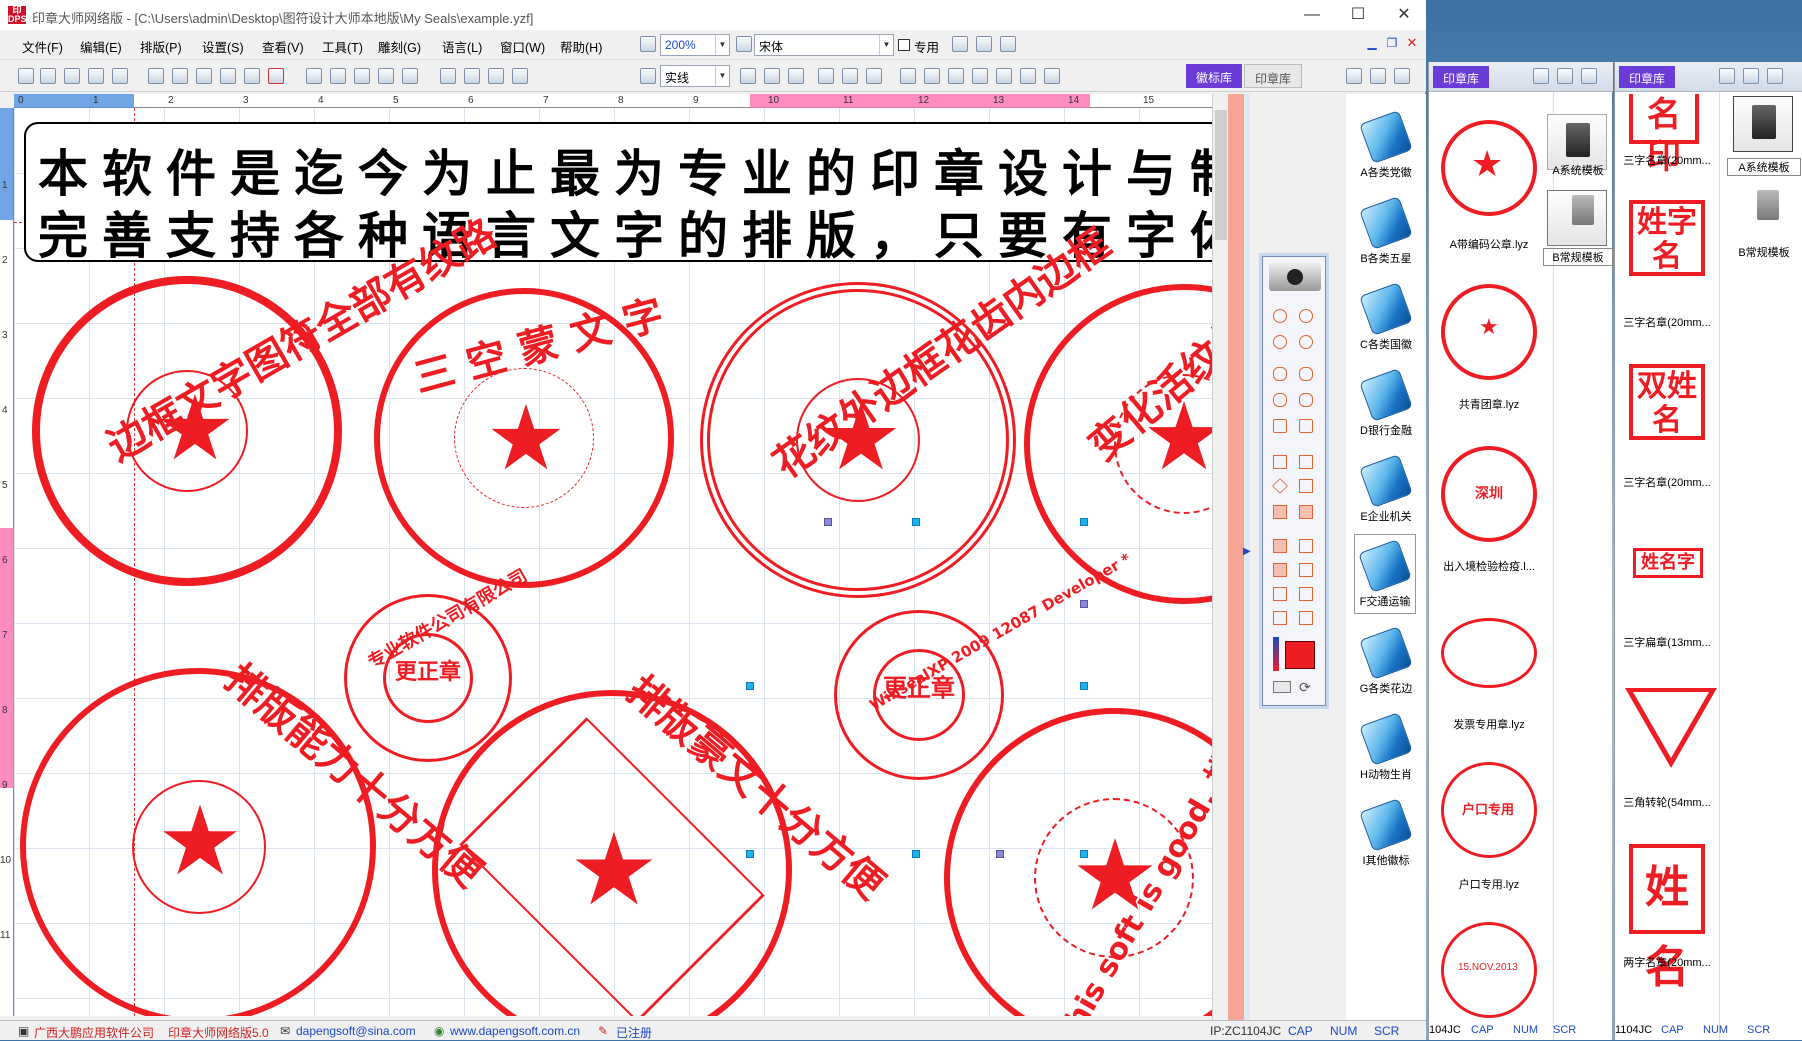  What do you see at coordinates (1221, 175) in the screenshot?
I see `scrollbar-thumb` at bounding box center [1221, 175].